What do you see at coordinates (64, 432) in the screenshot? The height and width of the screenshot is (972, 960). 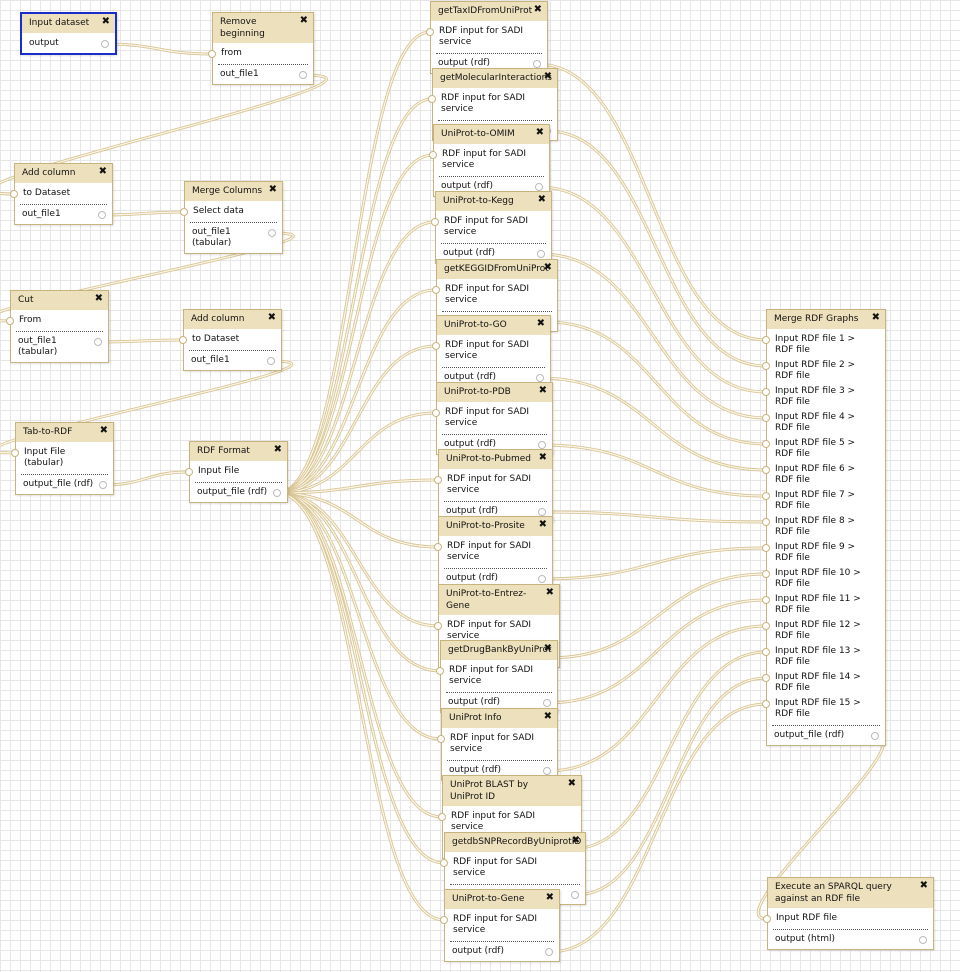 I see `node-title: Tab-to-RDF ✖` at bounding box center [64, 432].